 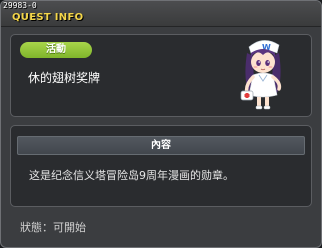 What do you see at coordinates (131, 175) in the screenshot?
I see `content-description: 这是纪念信义塔冒险岛9周年漫画的勋章。` at bounding box center [131, 175].